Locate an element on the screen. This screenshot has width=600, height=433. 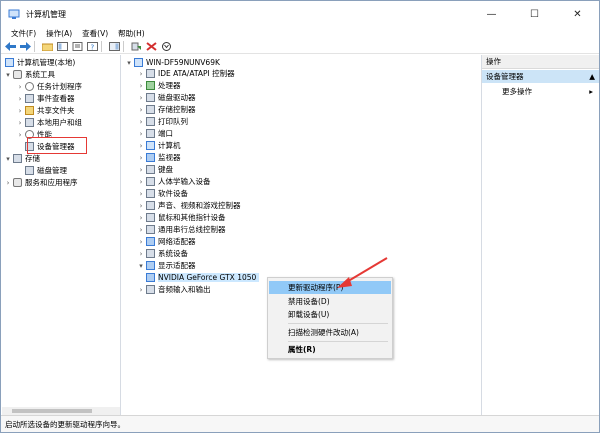
device-audio-io: › 音频输入和输出 is located at coordinates (174, 289).